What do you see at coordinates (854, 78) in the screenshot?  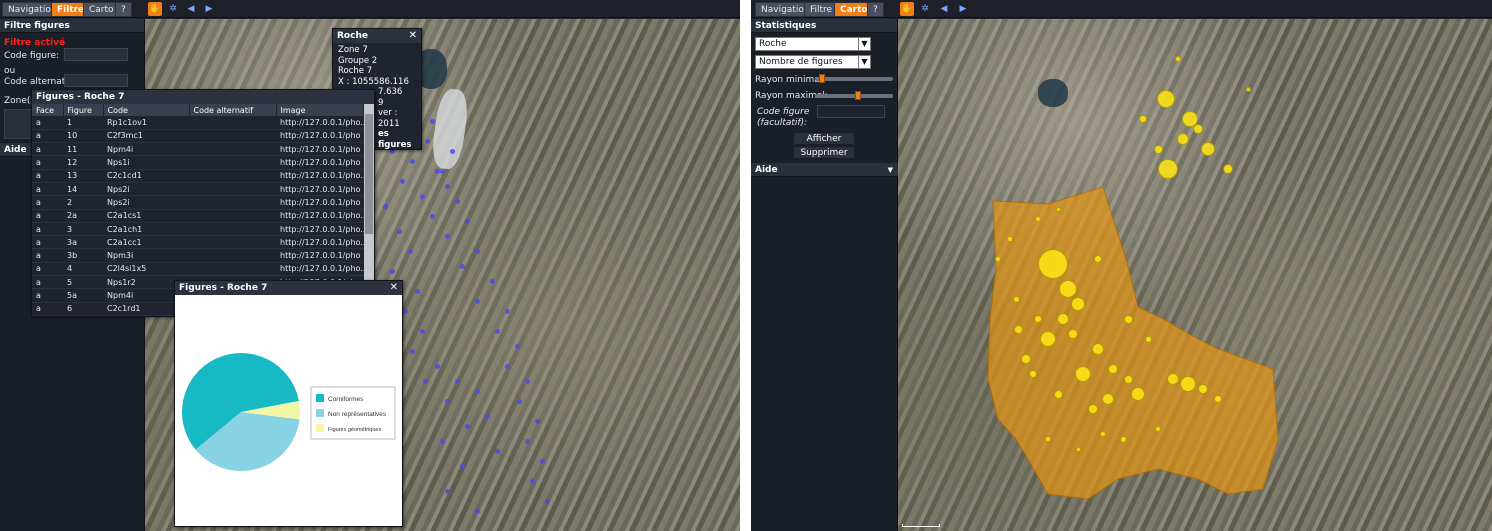 I see `rayon-minimal-slider` at bounding box center [854, 78].